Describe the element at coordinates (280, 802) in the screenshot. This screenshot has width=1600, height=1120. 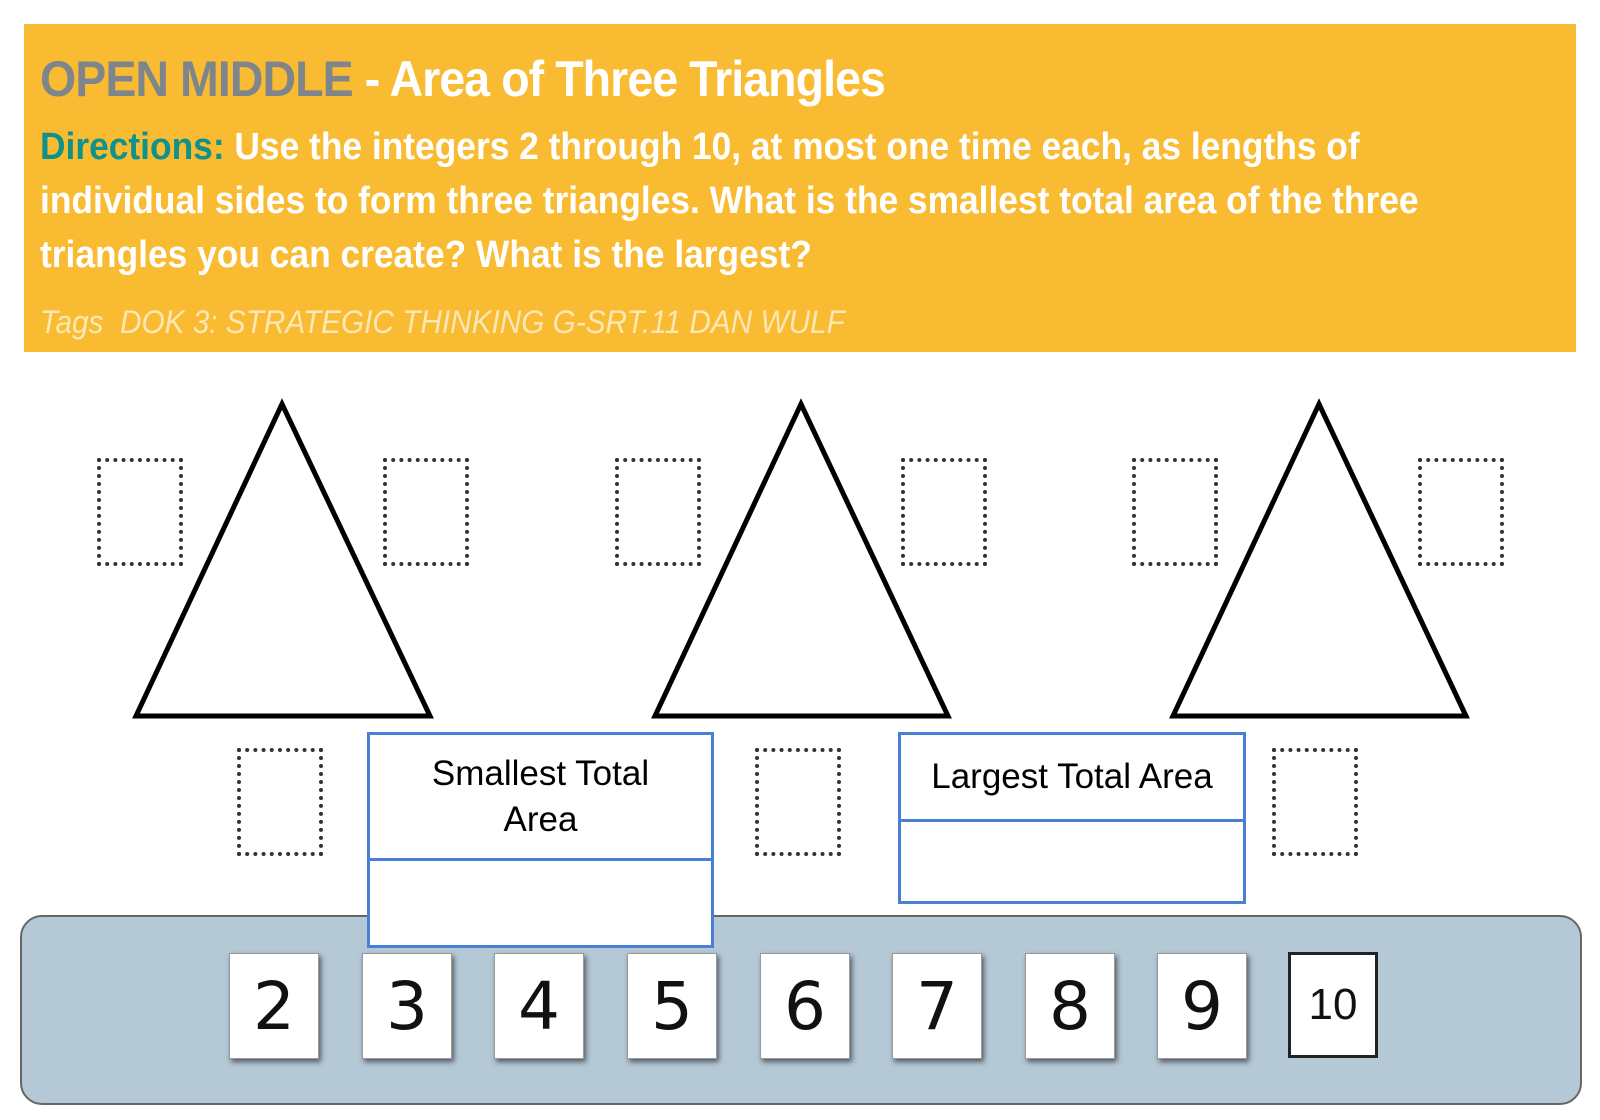
I see `triangle-1-base-slot` at that location.